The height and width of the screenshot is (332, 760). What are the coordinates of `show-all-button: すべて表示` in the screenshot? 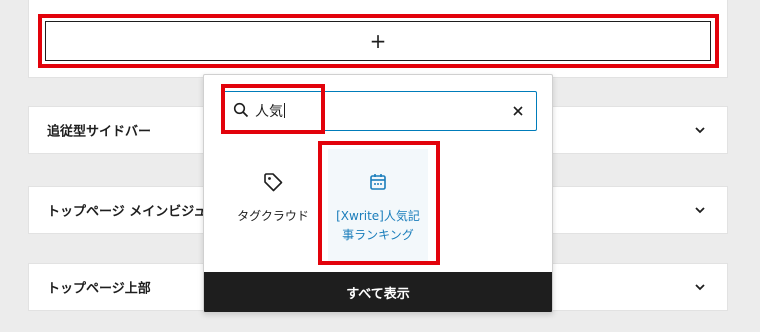 It's located at (378, 292).